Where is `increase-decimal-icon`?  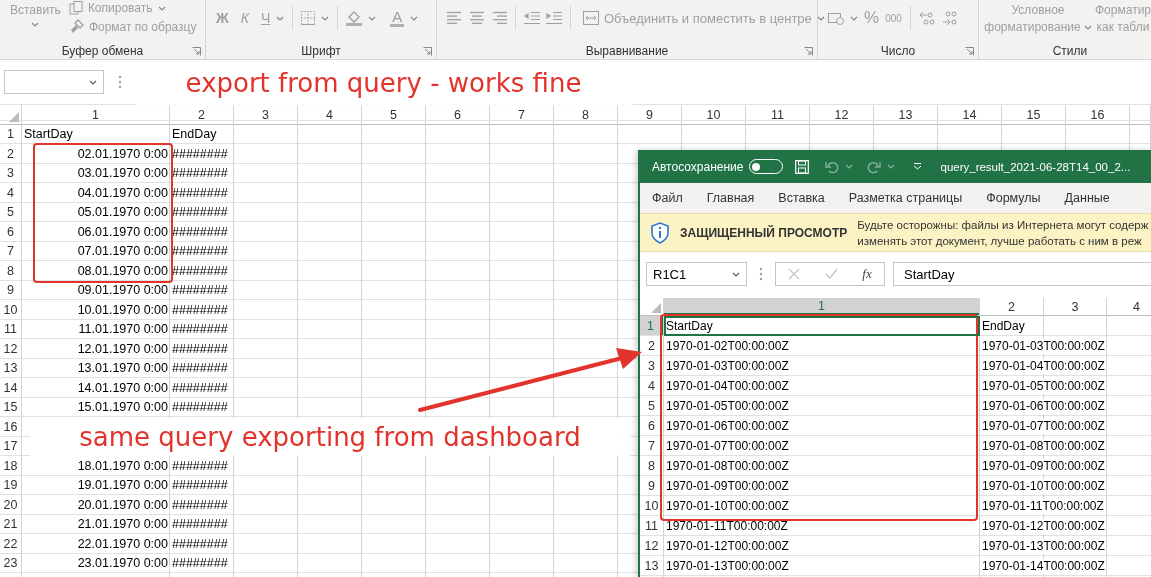 increase-decimal-icon is located at coordinates (926, 18).